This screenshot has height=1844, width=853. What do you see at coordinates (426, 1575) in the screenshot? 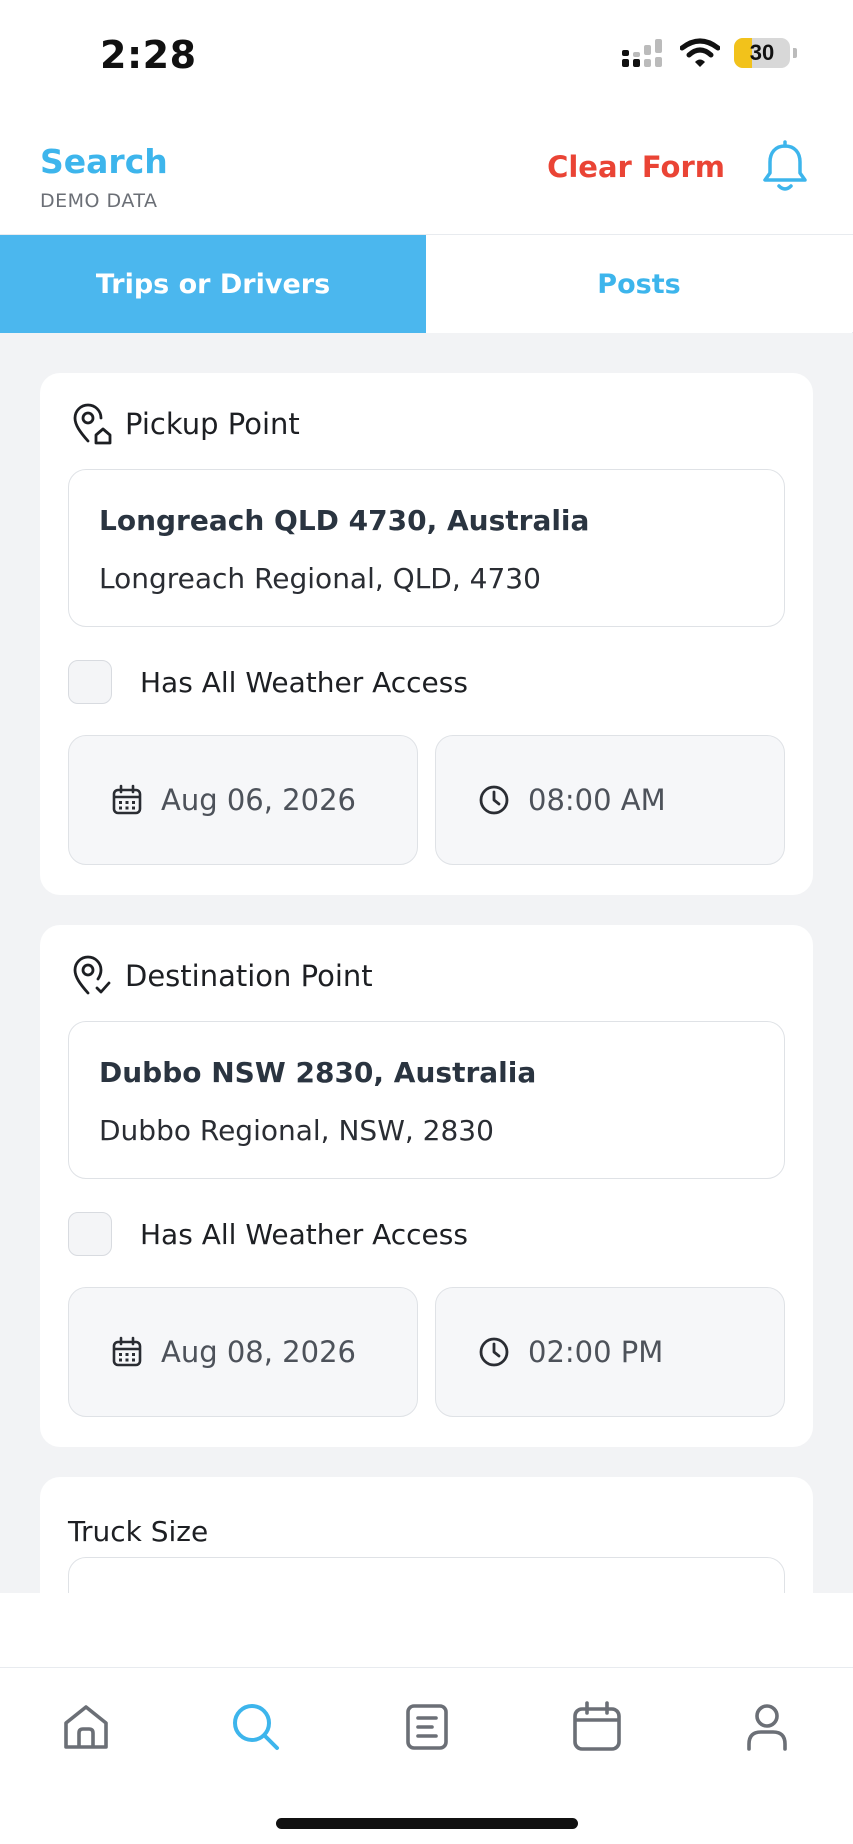
I see `truck-size-field` at bounding box center [426, 1575].